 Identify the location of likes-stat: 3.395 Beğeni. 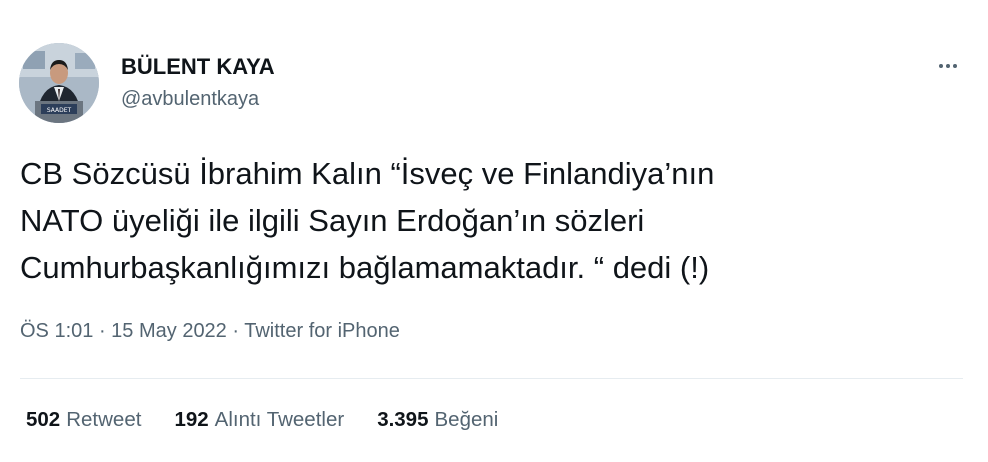
(437, 420).